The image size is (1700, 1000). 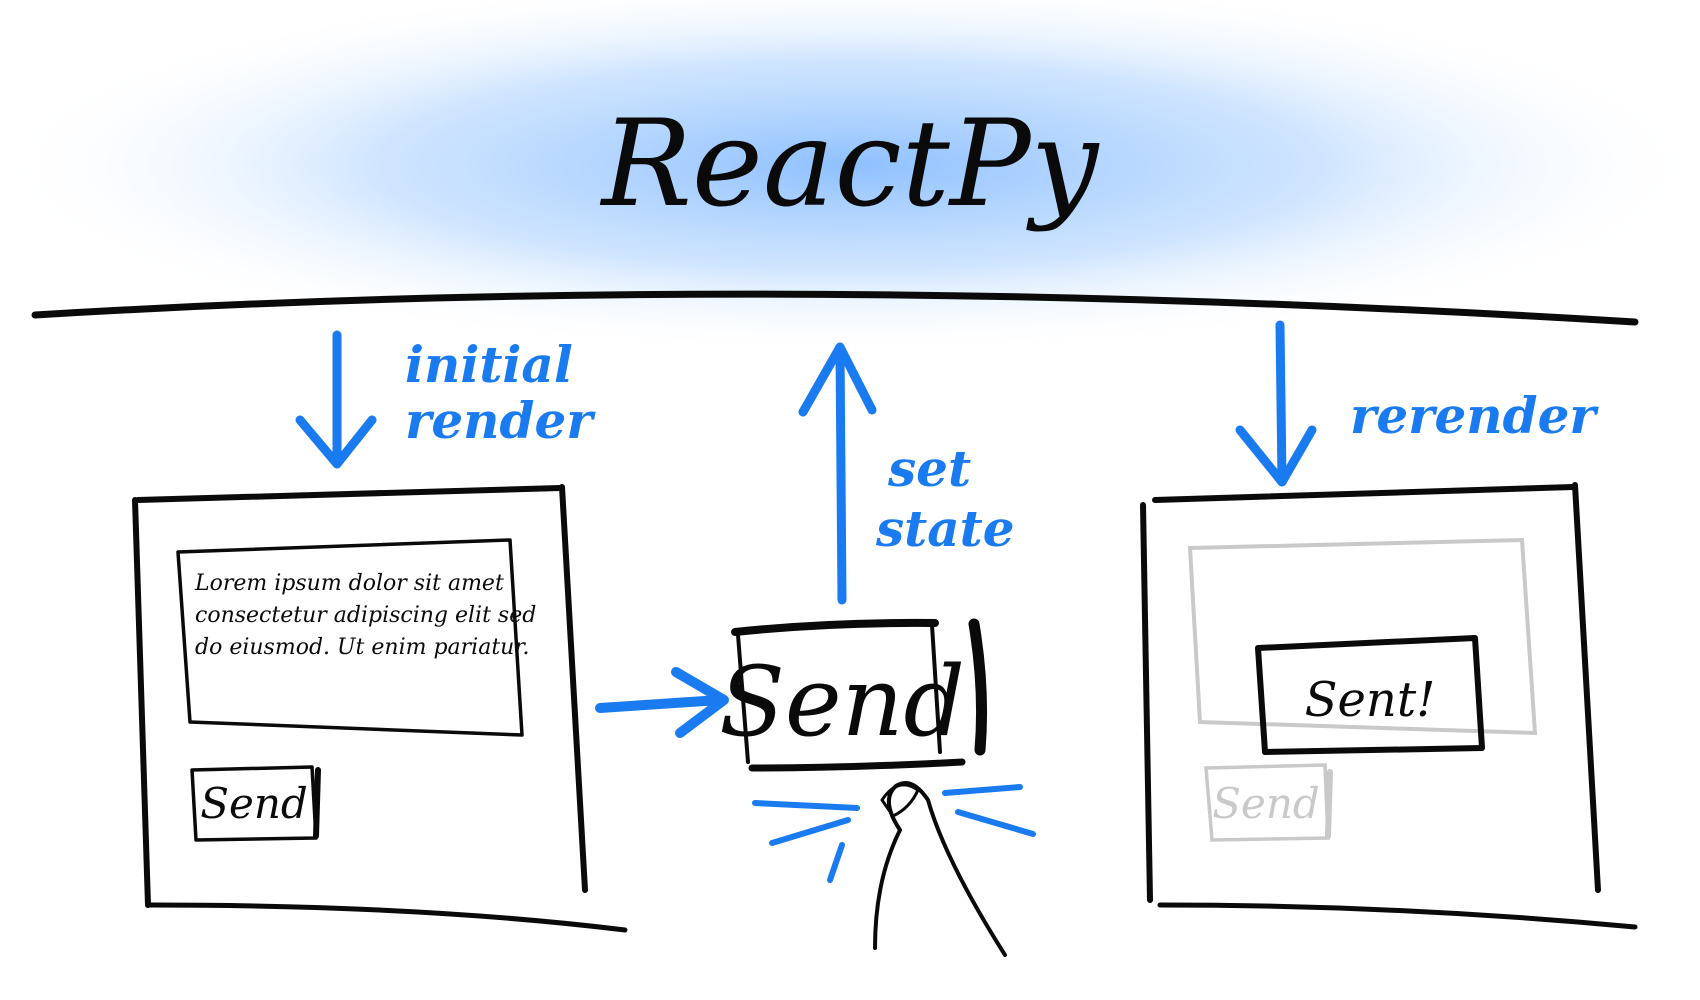 I want to click on set-state-label-line1: set, so click(x=929, y=468).